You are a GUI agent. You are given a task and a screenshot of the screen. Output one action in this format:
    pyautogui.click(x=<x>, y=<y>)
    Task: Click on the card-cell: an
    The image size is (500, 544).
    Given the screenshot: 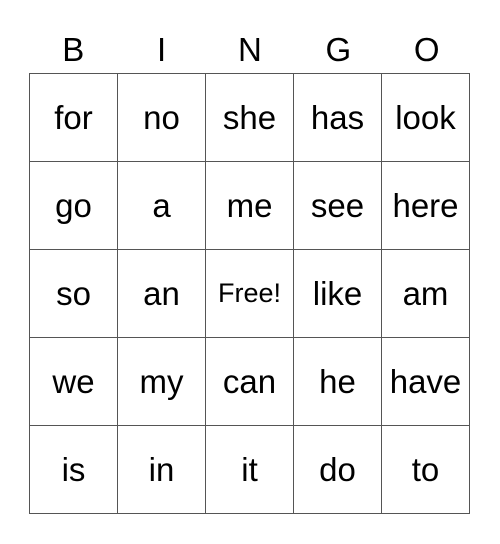 What is the action you would take?
    pyautogui.click(x=161, y=293)
    